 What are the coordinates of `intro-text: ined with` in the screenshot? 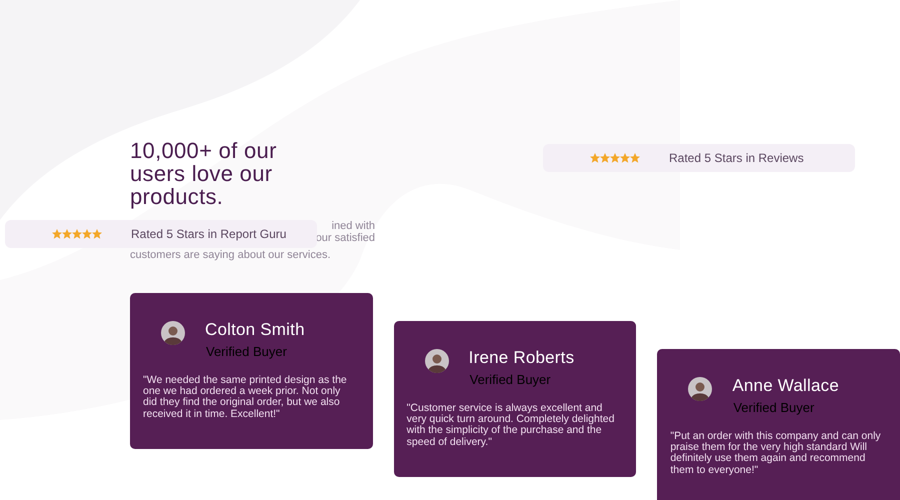 It's located at (353, 226).